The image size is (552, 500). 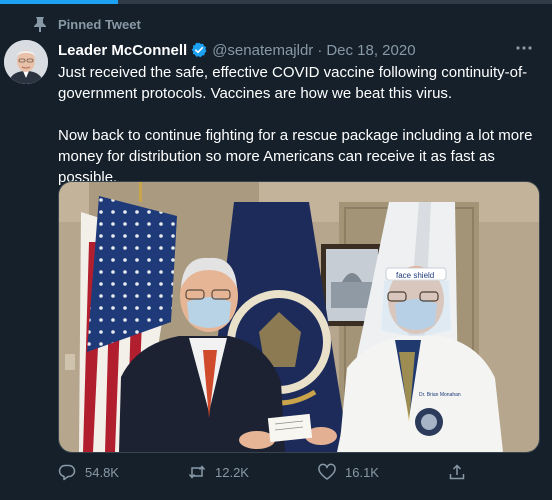 I want to click on scroll-progress-accent, so click(x=59, y=2).